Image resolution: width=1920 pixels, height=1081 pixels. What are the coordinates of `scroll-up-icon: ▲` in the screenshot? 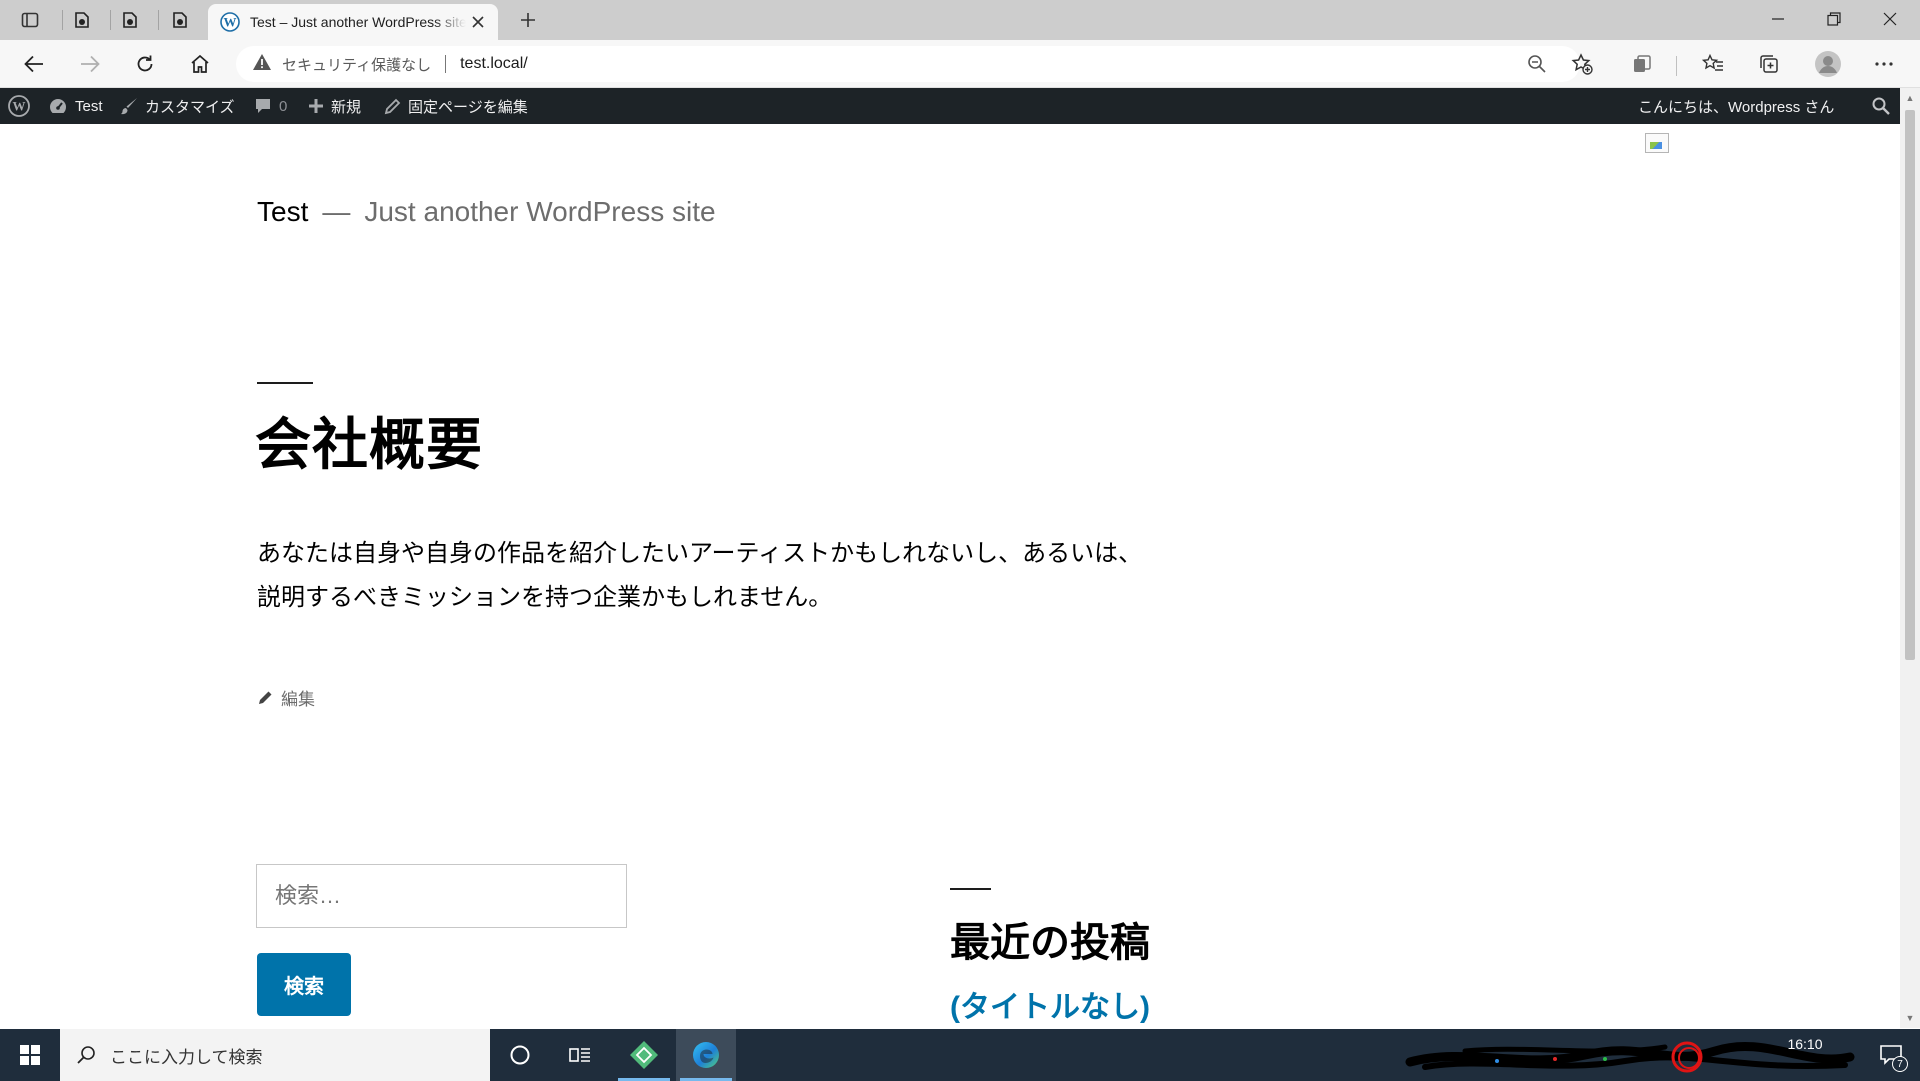 It's located at (1910, 98).